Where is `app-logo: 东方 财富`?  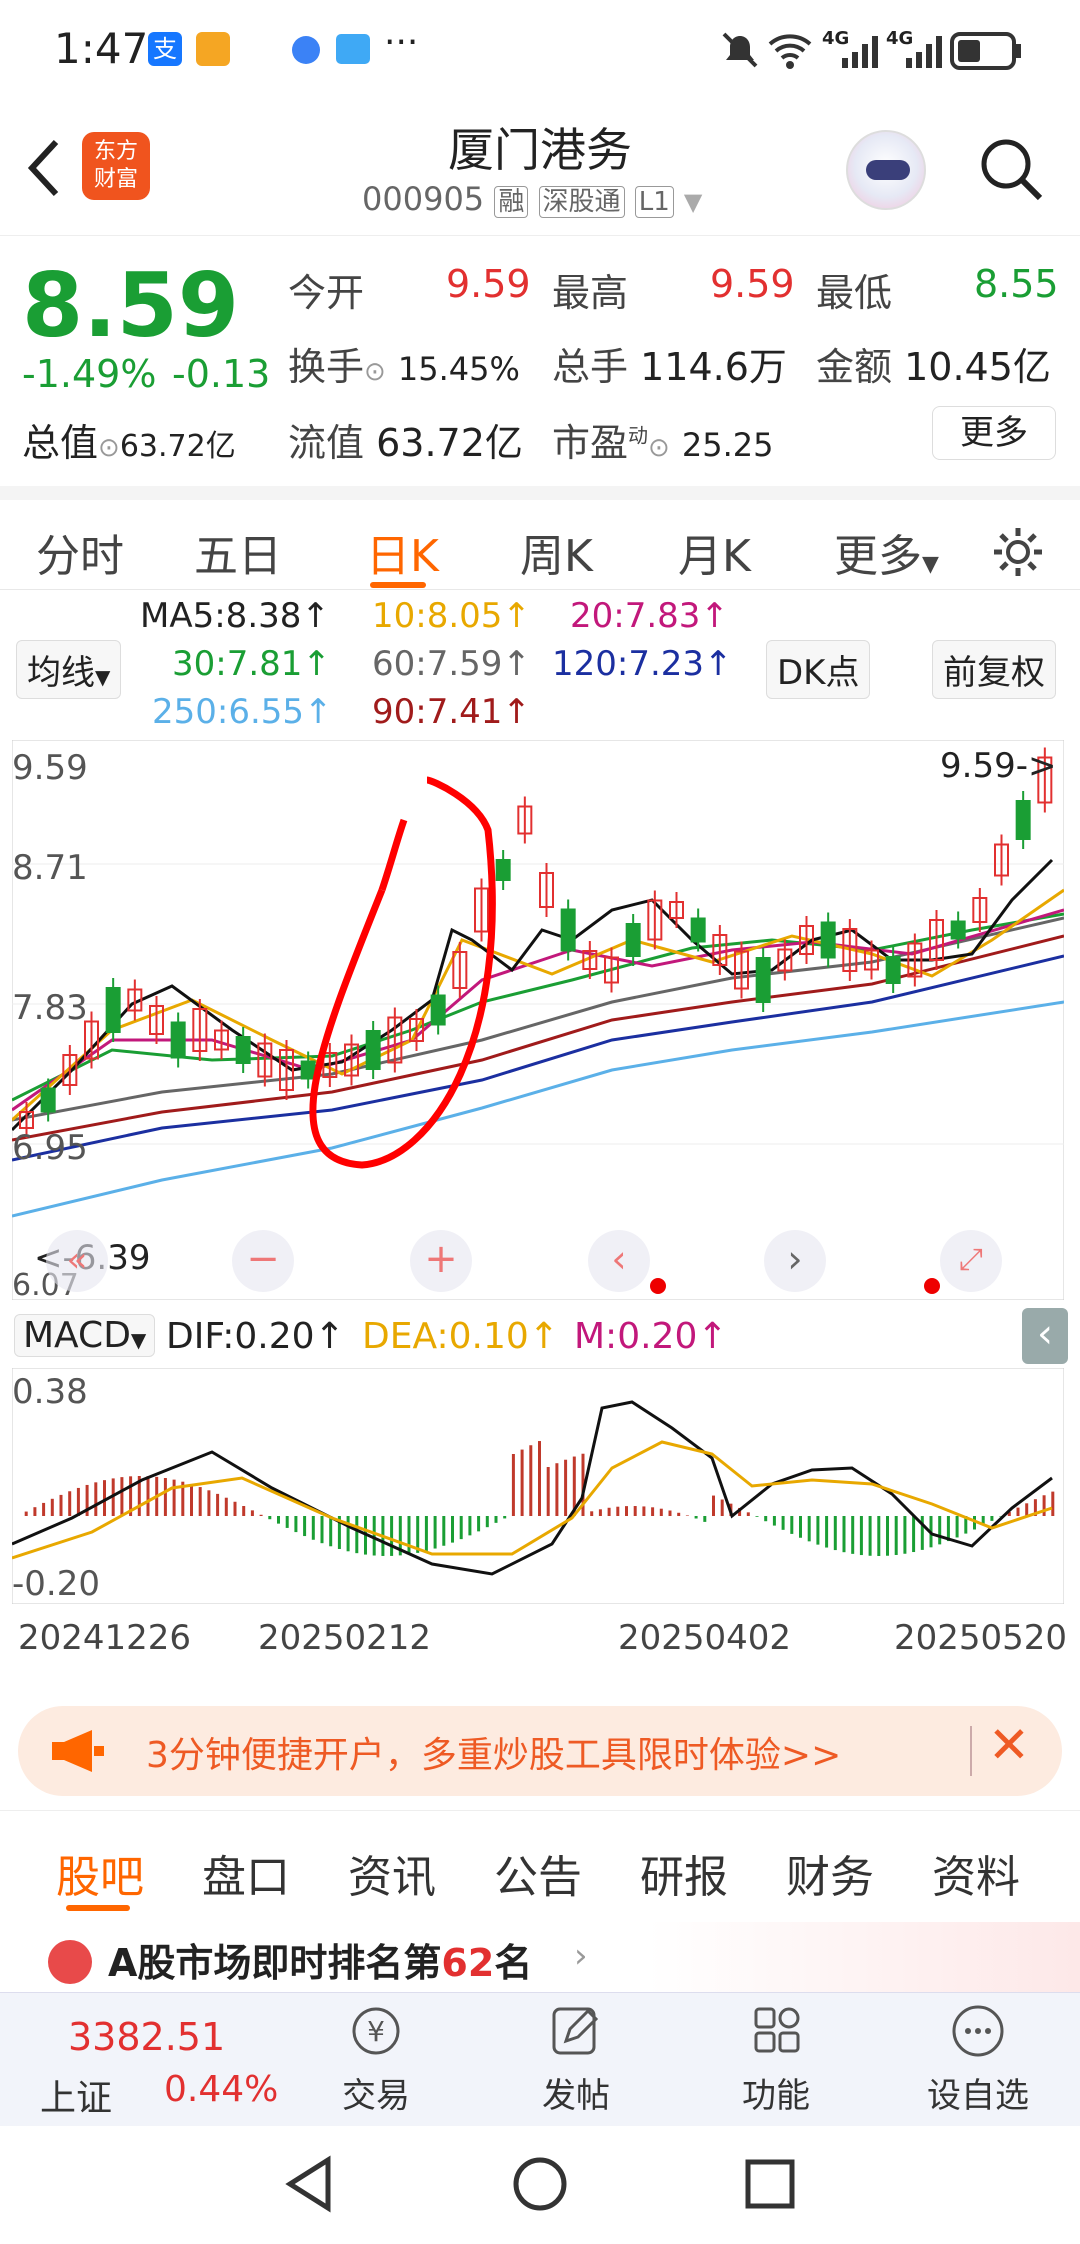
app-logo: 东方 财富 is located at coordinates (116, 166).